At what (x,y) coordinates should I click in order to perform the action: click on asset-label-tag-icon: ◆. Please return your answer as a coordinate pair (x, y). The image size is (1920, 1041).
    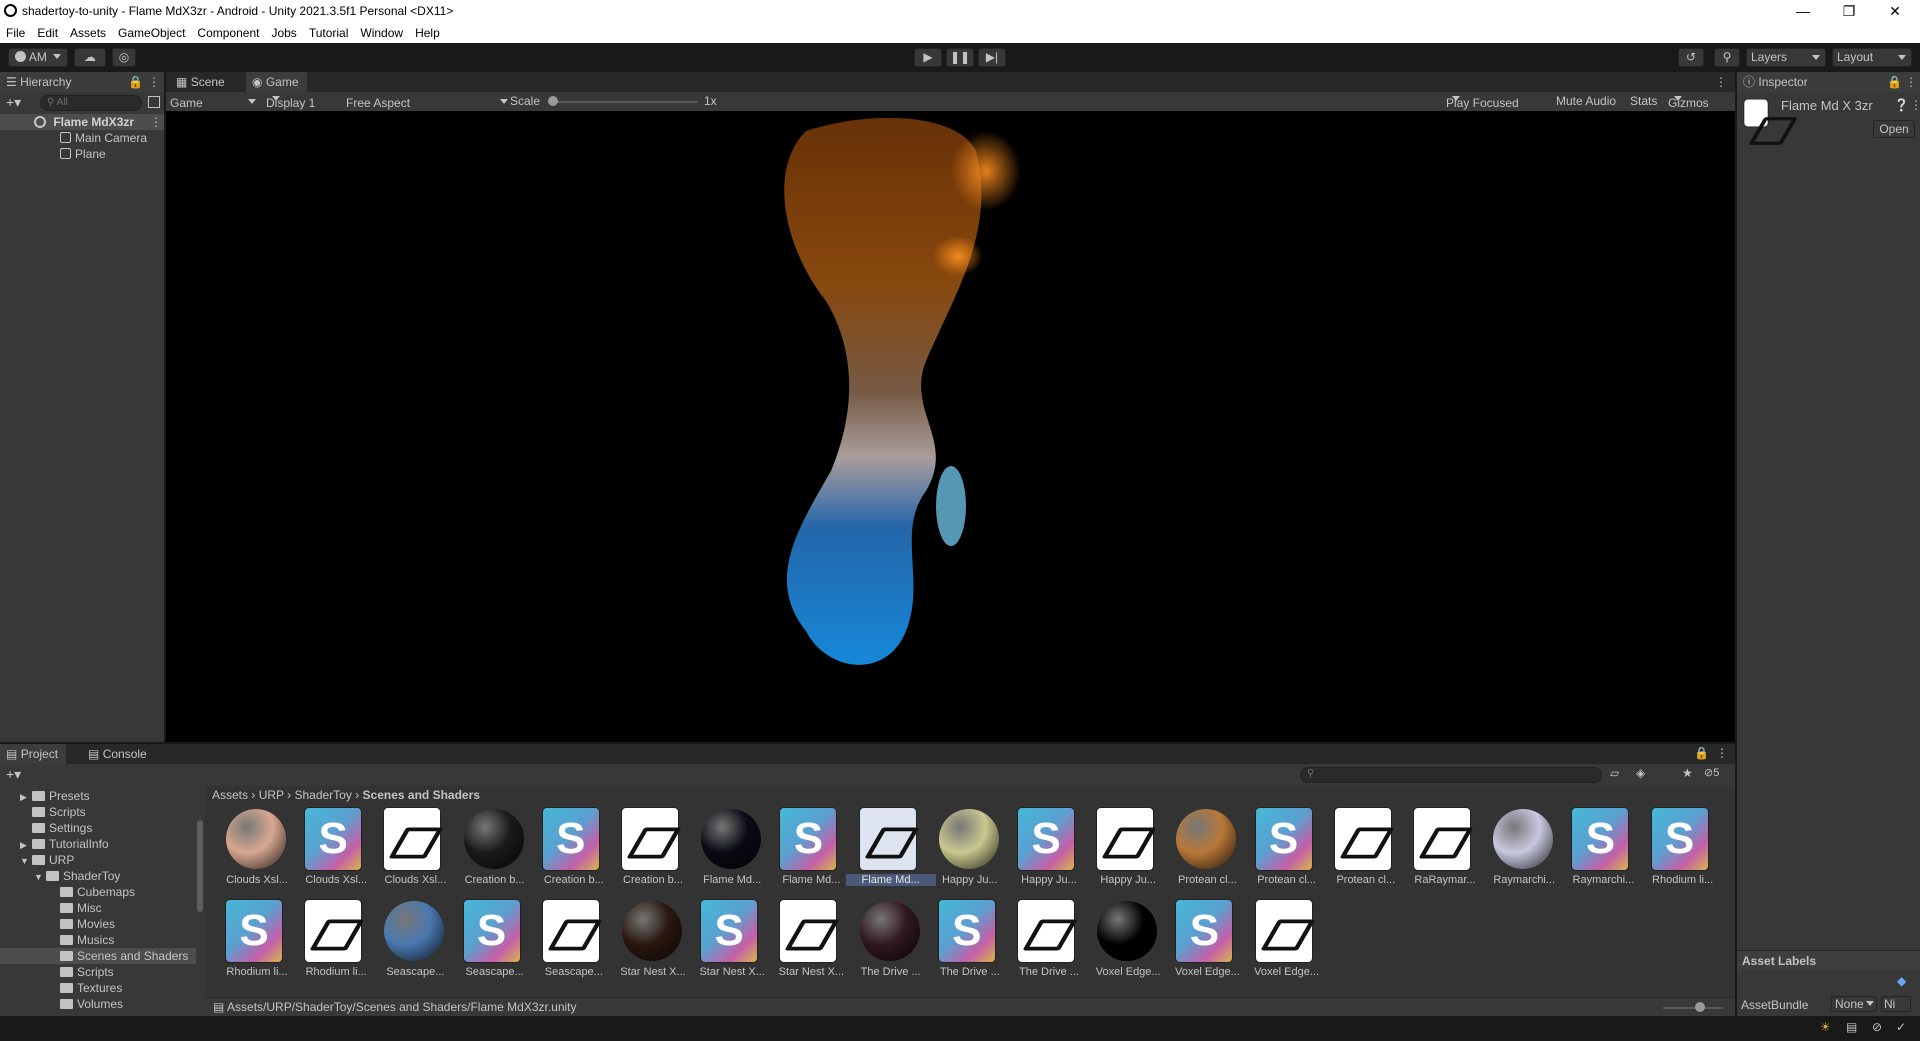
    Looking at the image, I should click on (1901, 981).